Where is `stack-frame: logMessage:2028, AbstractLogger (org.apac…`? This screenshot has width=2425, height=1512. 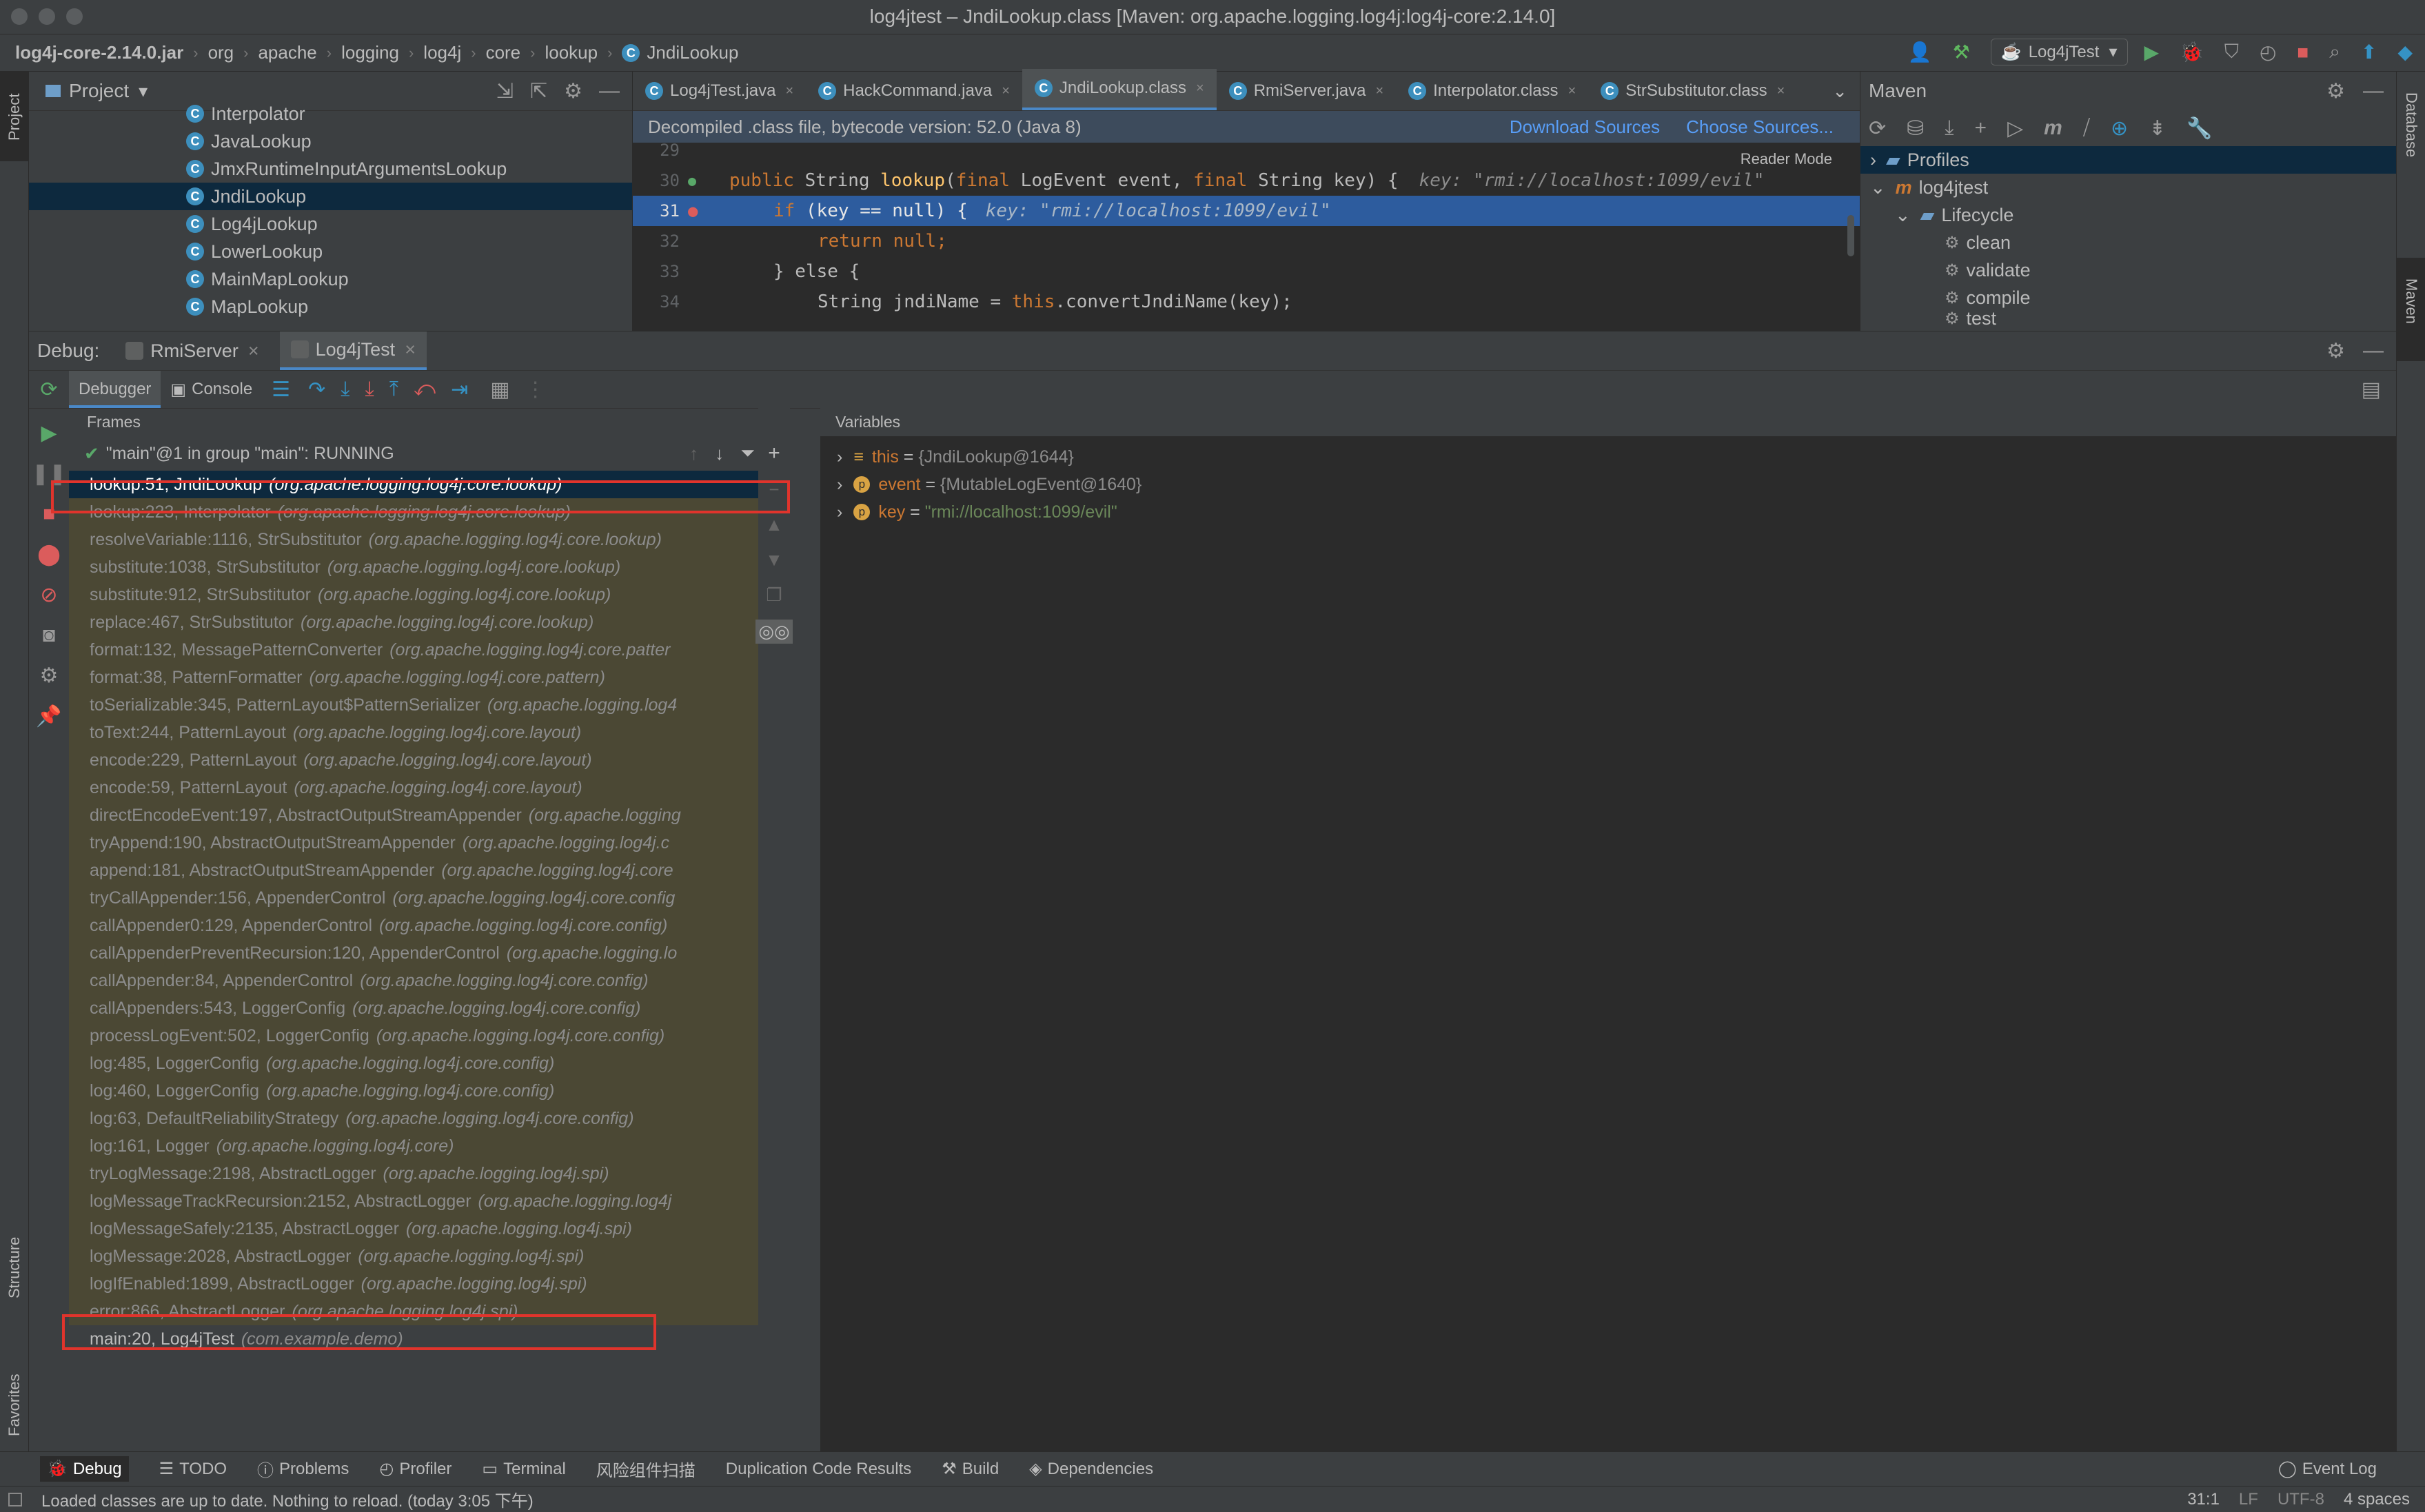
stack-frame: logMessage:2028, AbstractLogger (org.apac… is located at coordinates (430, 1256).